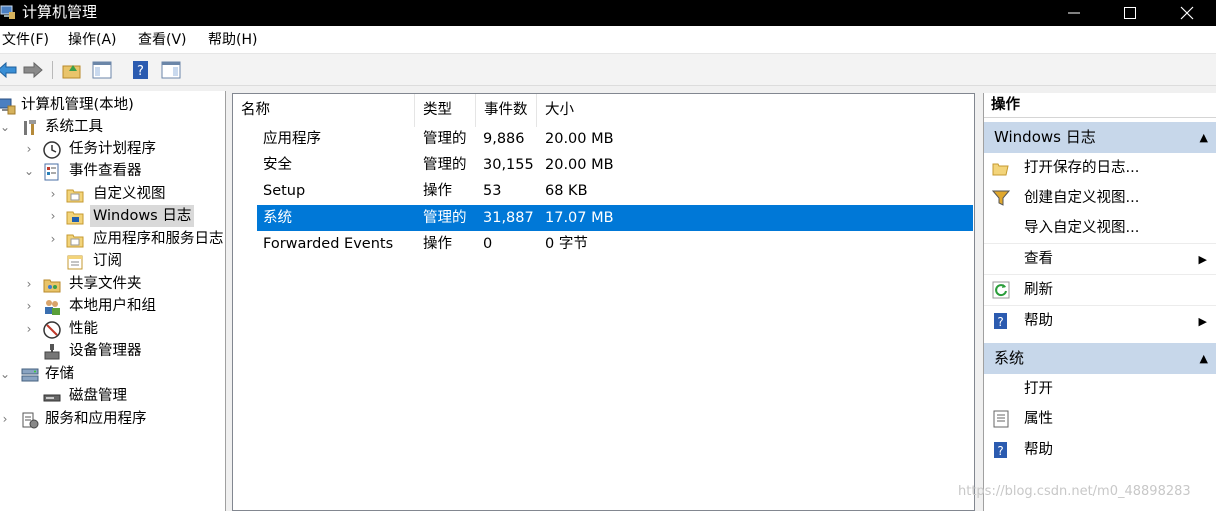  I want to click on table-row-selected: 系统 管理的 31,887 17.07 MB, so click(615, 218).